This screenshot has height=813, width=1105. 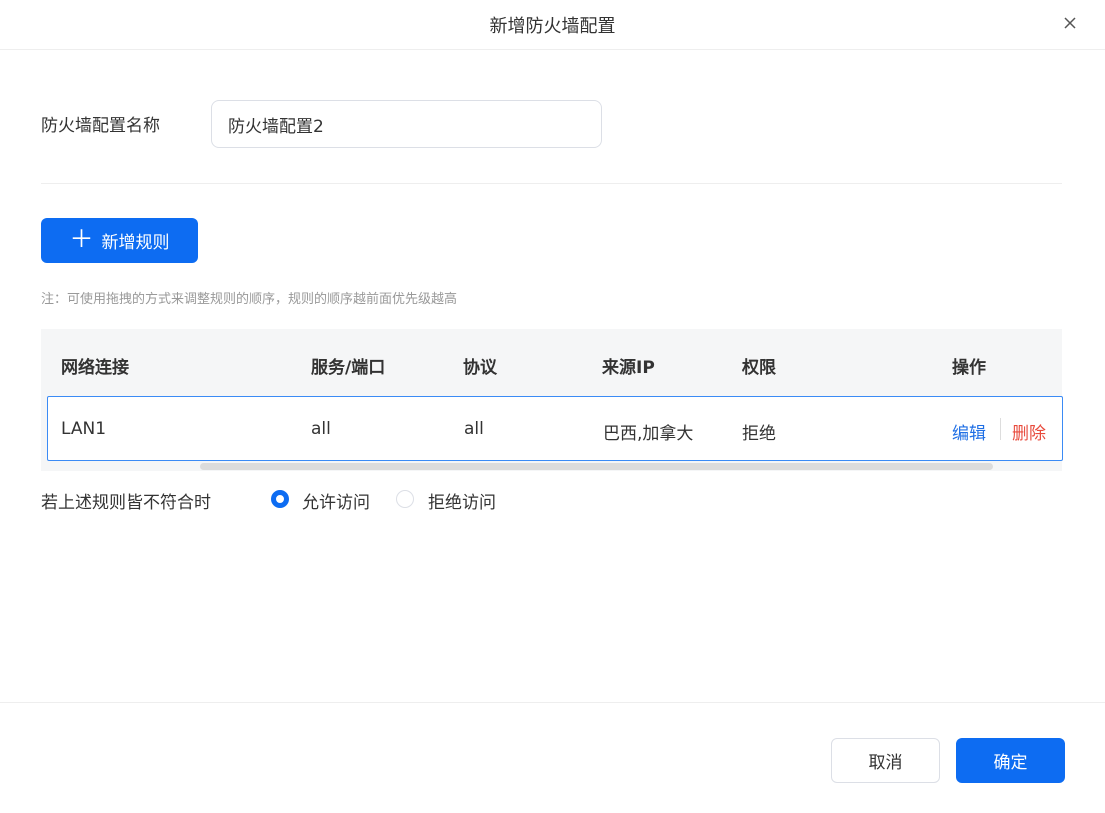 I want to click on deny-radio, so click(x=405, y=499).